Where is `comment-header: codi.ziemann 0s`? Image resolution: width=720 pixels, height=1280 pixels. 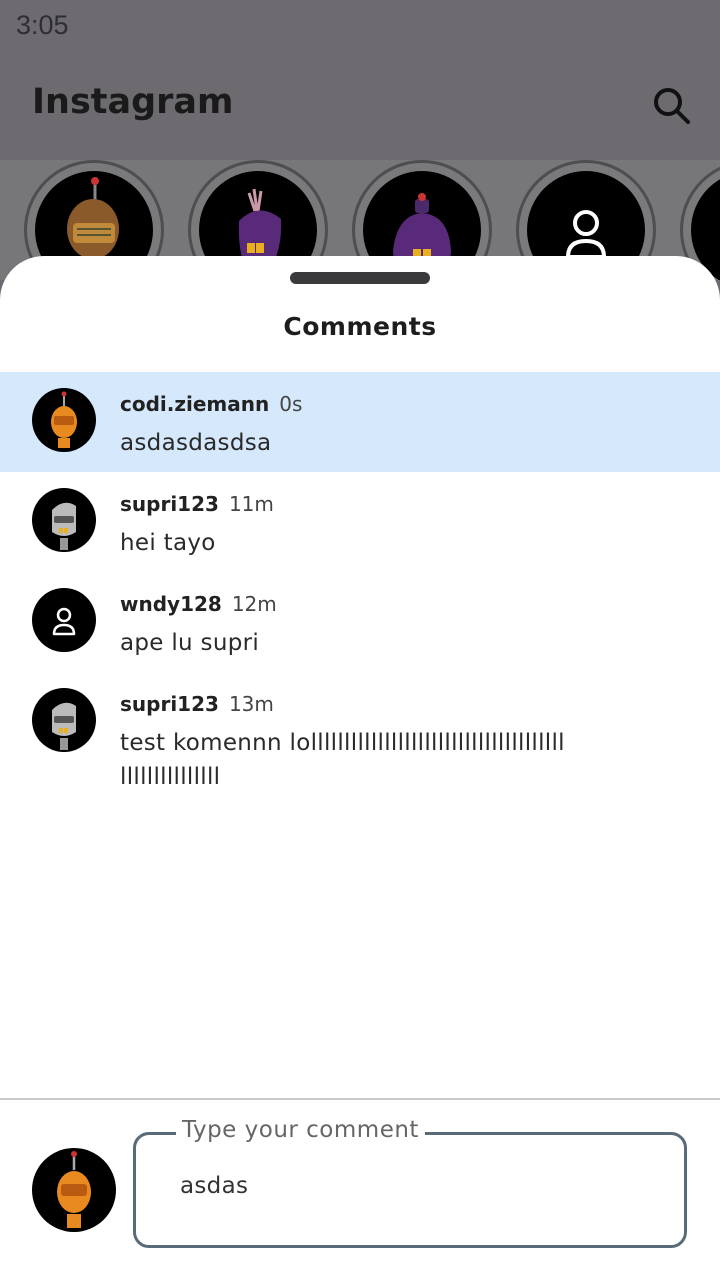
comment-header: codi.ziemann 0s is located at coordinates (211, 404).